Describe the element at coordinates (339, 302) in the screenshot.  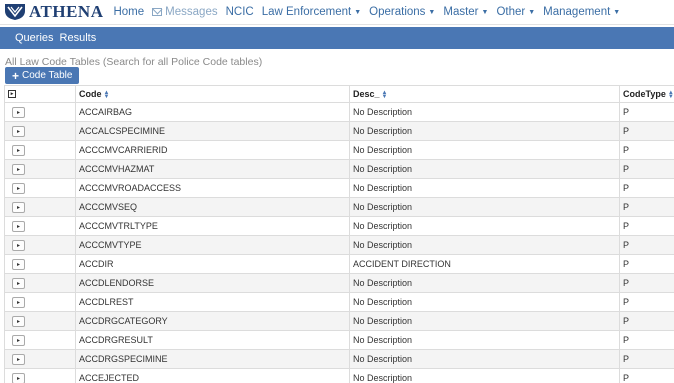
I see `table-row: ▸ ACCDLREST No Description P` at that location.